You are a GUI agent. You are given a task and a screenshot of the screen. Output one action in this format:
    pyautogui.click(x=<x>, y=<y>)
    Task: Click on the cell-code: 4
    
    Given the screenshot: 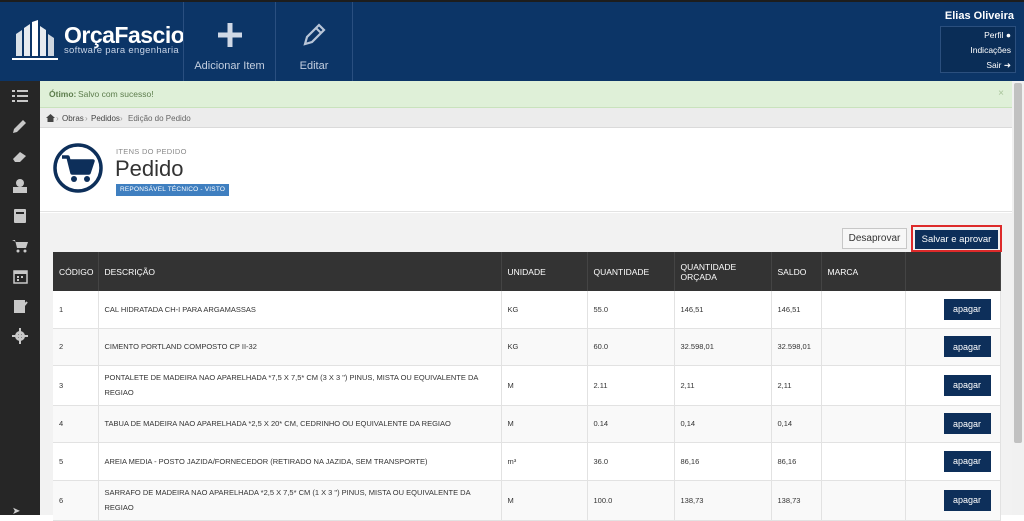 What is the action you would take?
    pyautogui.click(x=76, y=424)
    